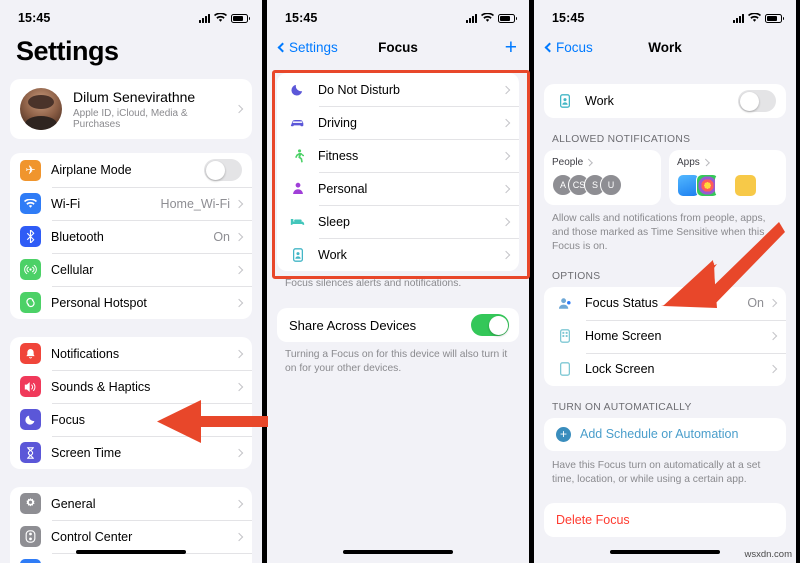 This screenshot has height=563, width=800. Describe the element at coordinates (30, 503) in the screenshot. I see `gear-icon` at that location.